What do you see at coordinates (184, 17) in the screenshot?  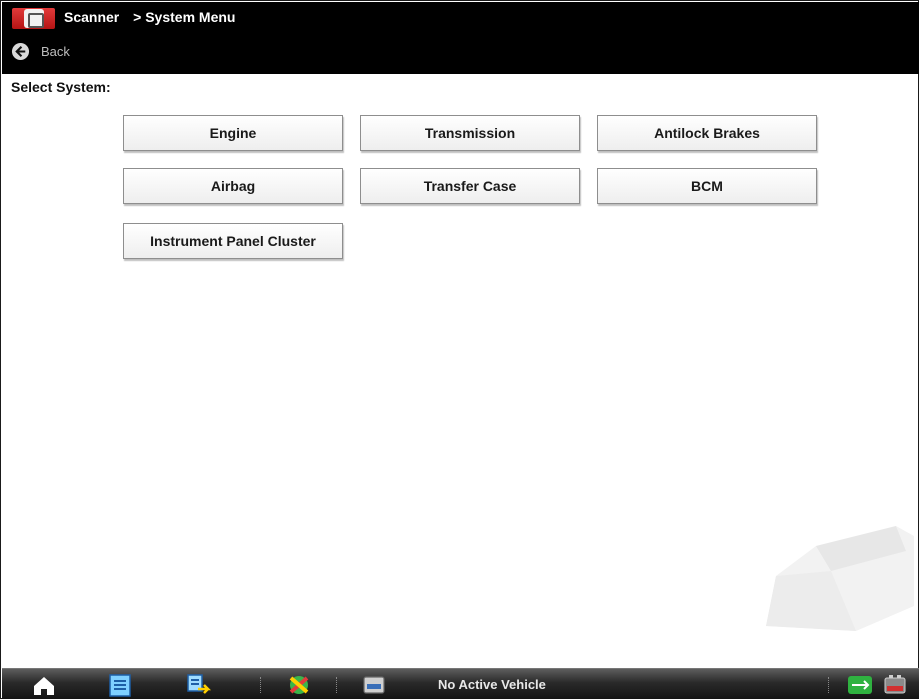 I see `breadcrumb-system-menu: > System Menu` at bounding box center [184, 17].